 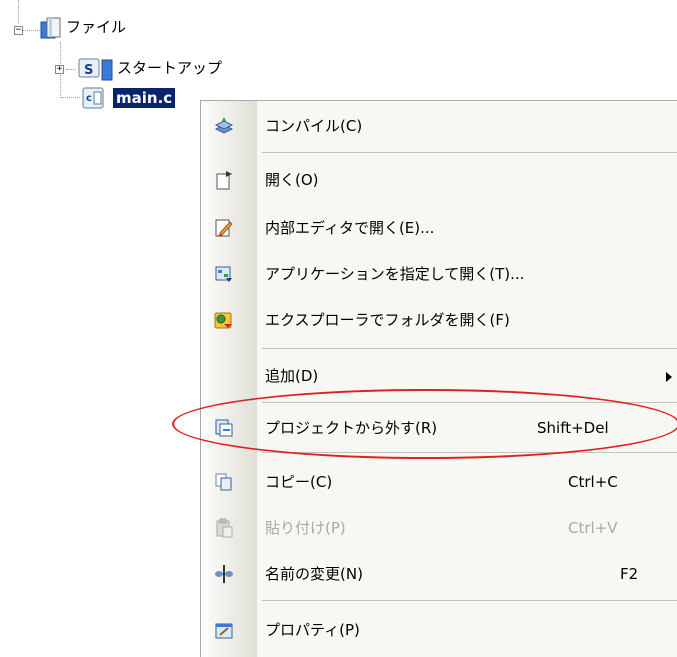 I want to click on rename-icon, so click(x=224, y=574).